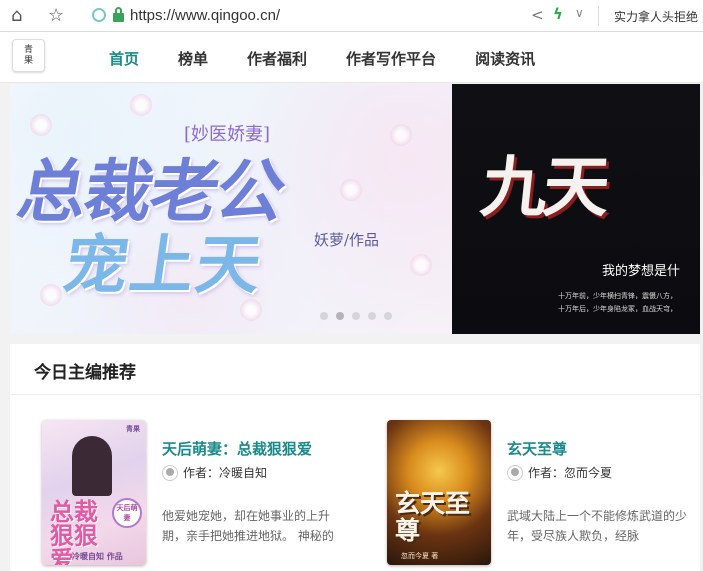 Image resolution: width=703 pixels, height=571 pixels. What do you see at coordinates (277, 58) in the screenshot?
I see `nav-author-benefits: 作者福利` at bounding box center [277, 58].